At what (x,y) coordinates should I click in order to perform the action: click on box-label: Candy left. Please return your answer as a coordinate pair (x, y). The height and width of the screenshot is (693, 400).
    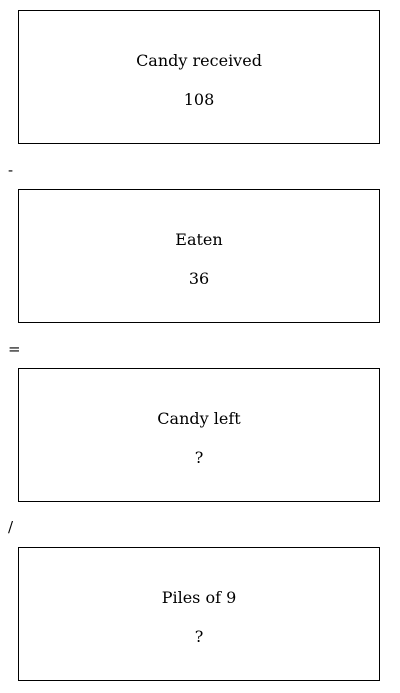
    Looking at the image, I should click on (199, 418).